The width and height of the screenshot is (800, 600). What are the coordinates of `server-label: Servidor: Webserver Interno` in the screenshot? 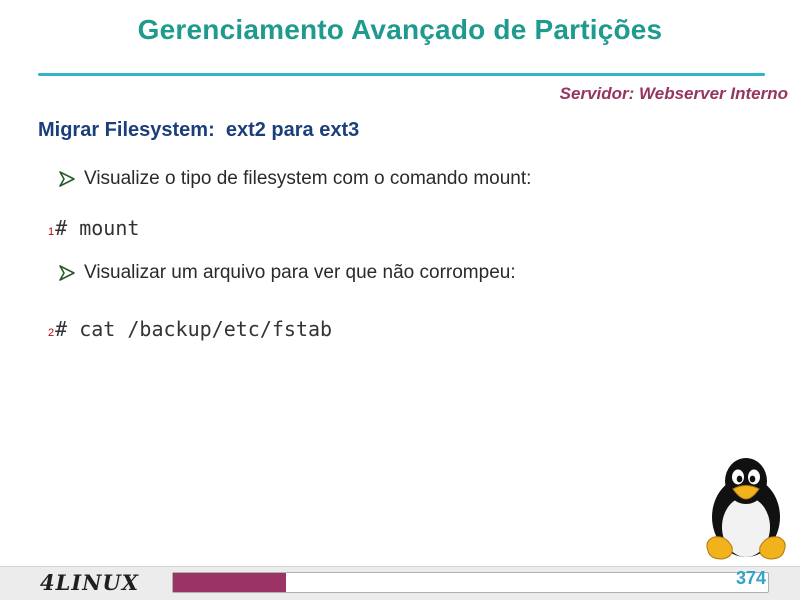 It's located at (673, 93).